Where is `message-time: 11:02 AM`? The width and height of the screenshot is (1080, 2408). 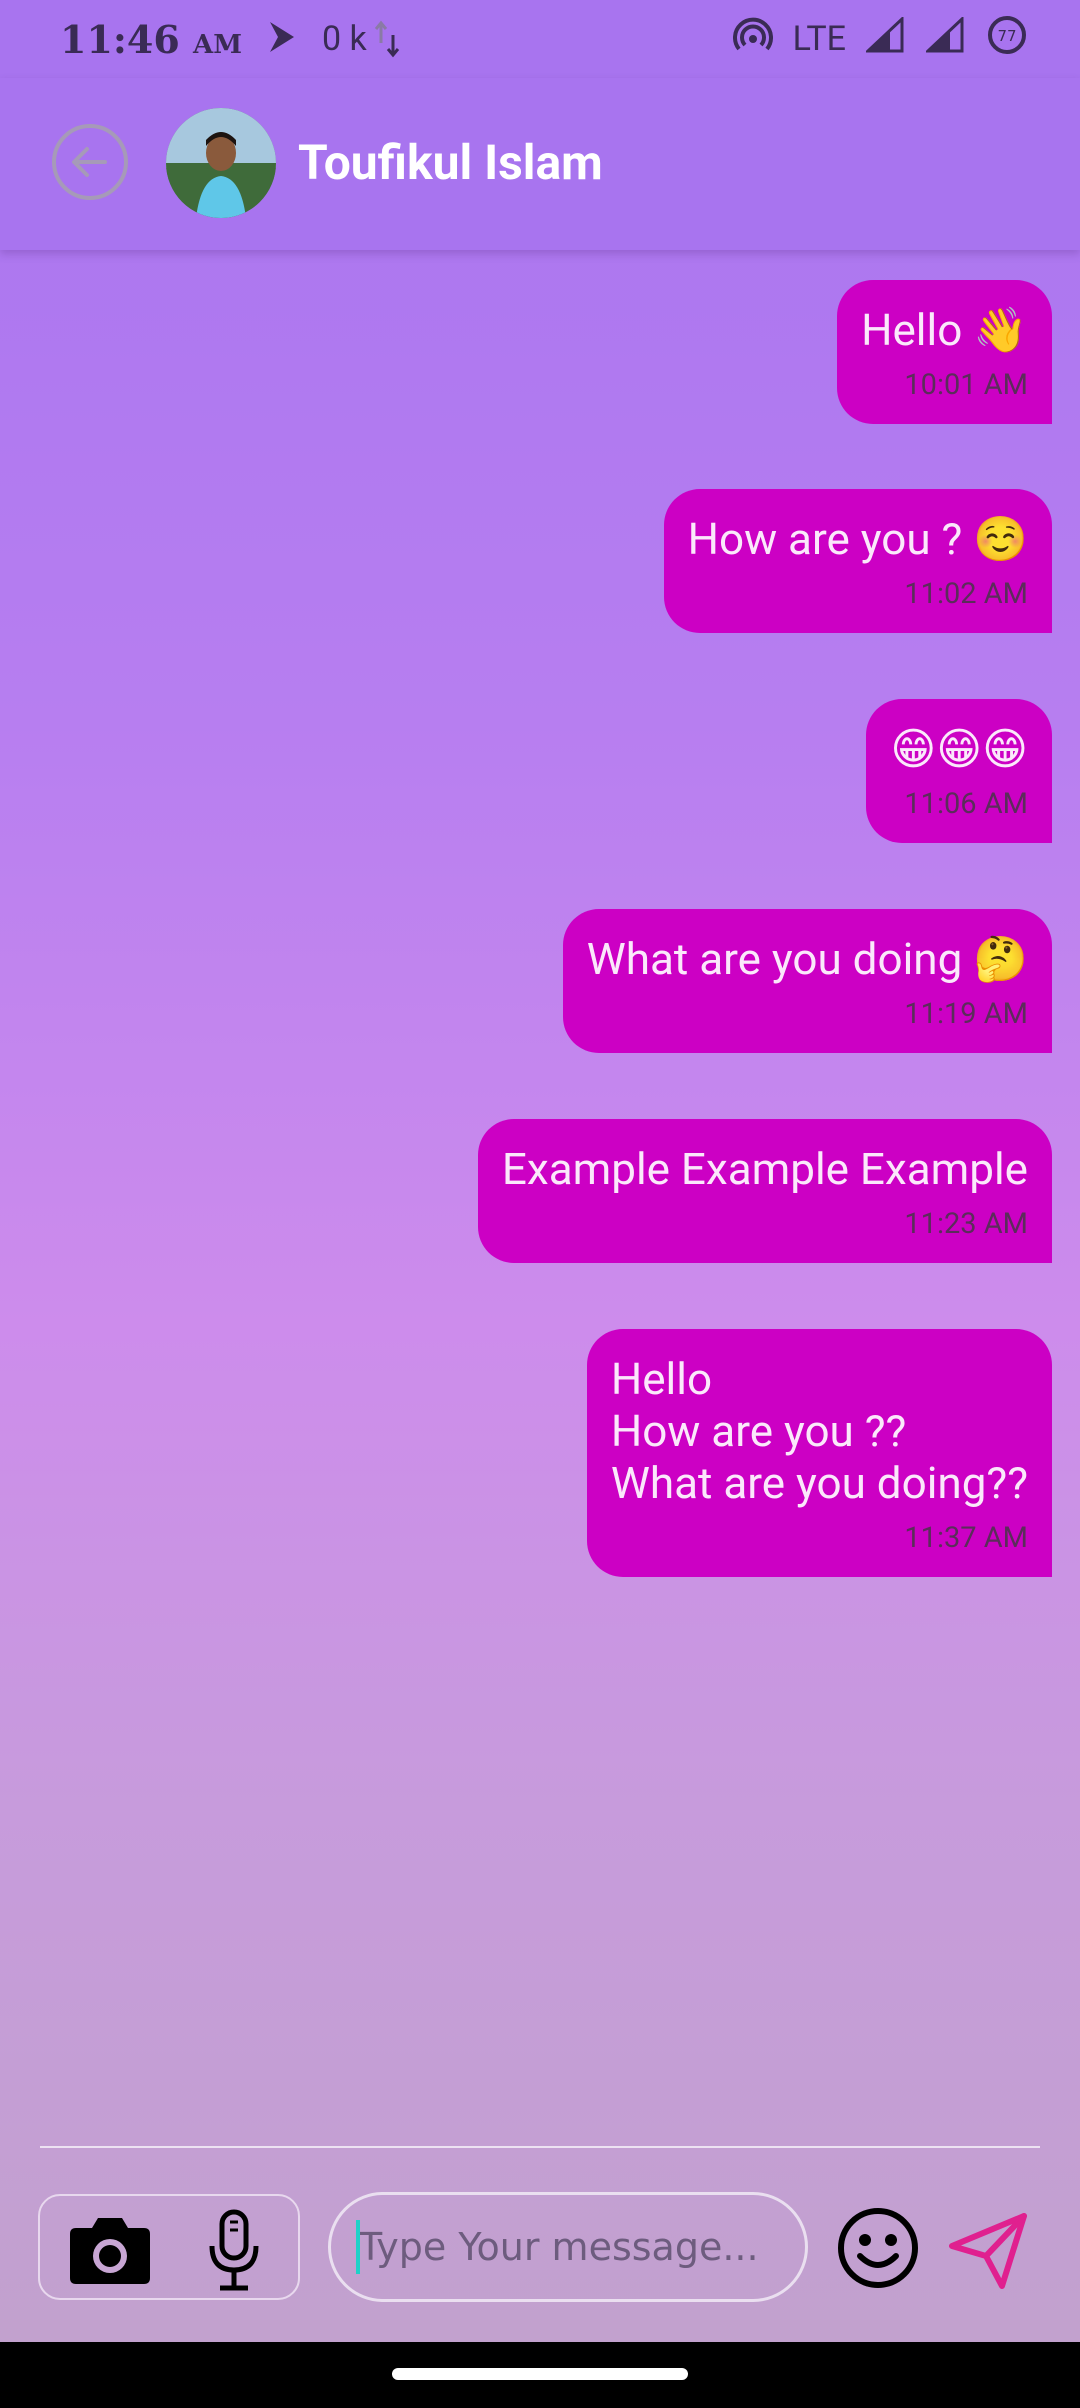
message-time: 11:02 AM is located at coordinates (966, 594).